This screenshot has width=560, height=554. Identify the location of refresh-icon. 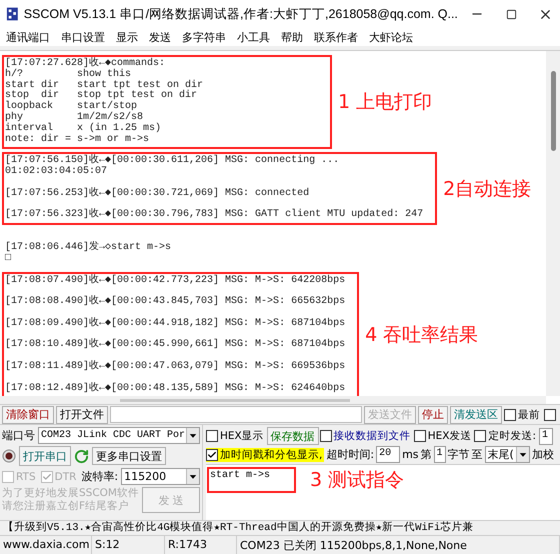
(81, 456).